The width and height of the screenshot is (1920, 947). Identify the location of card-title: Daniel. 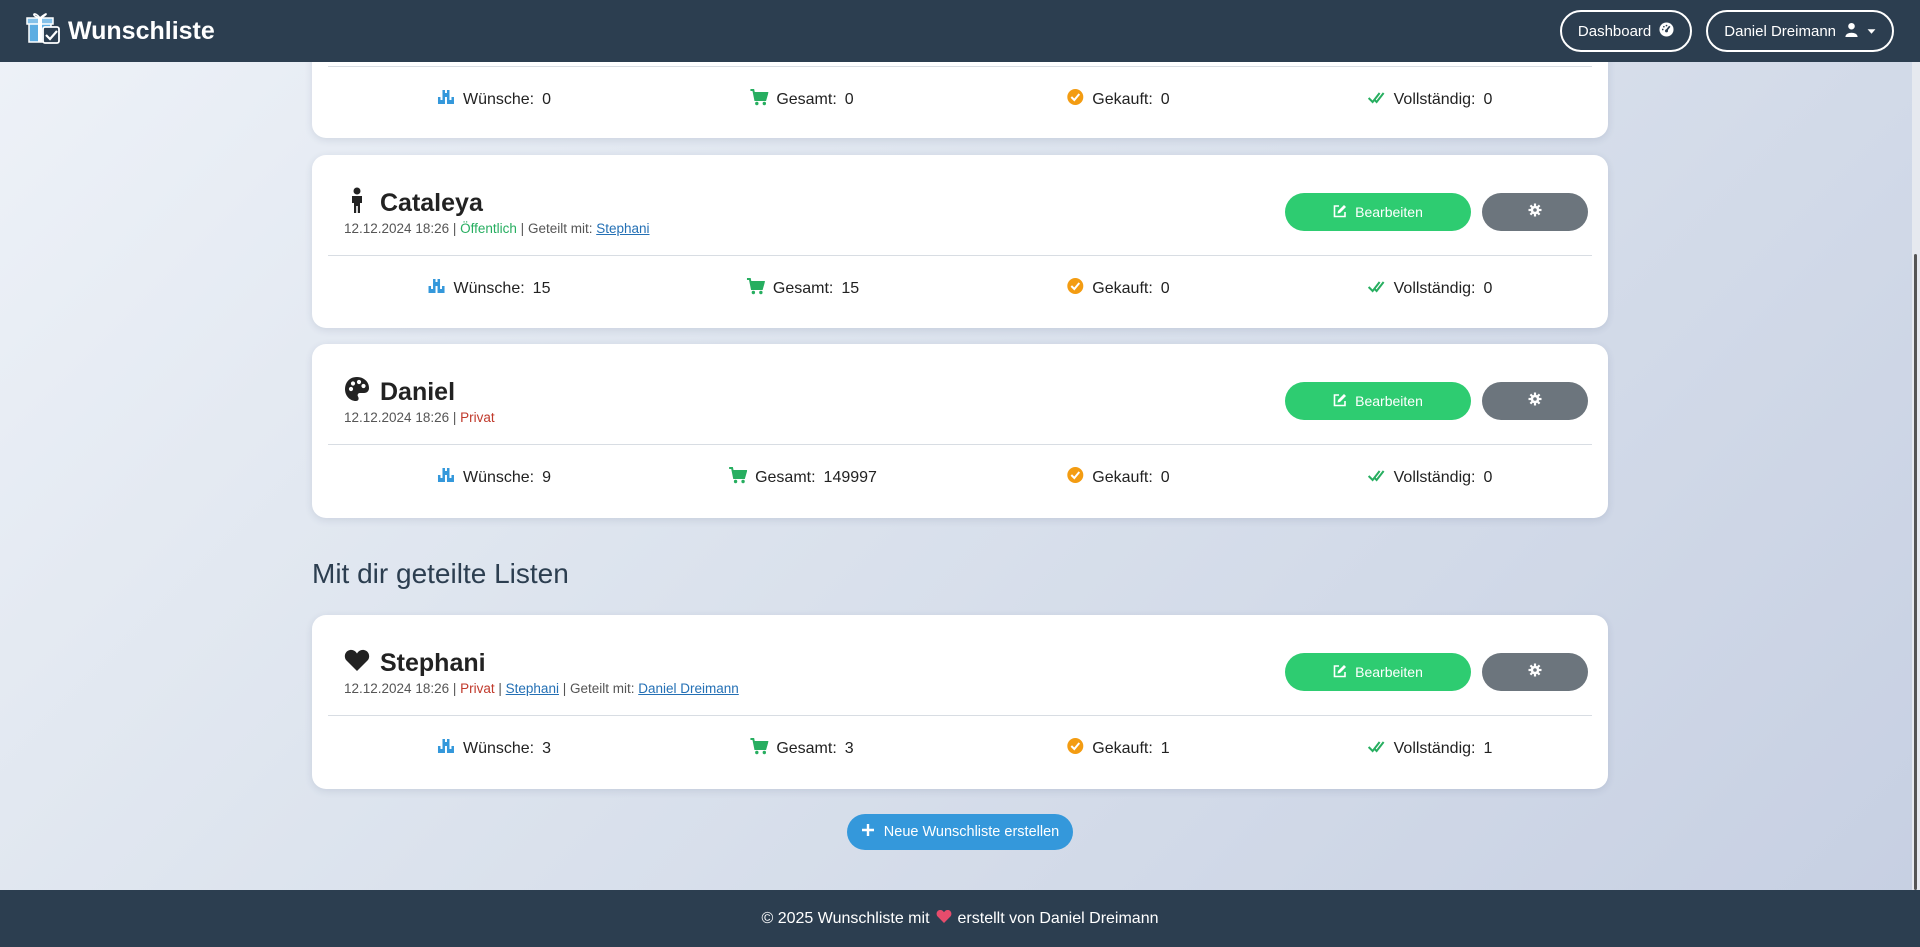
(399, 392).